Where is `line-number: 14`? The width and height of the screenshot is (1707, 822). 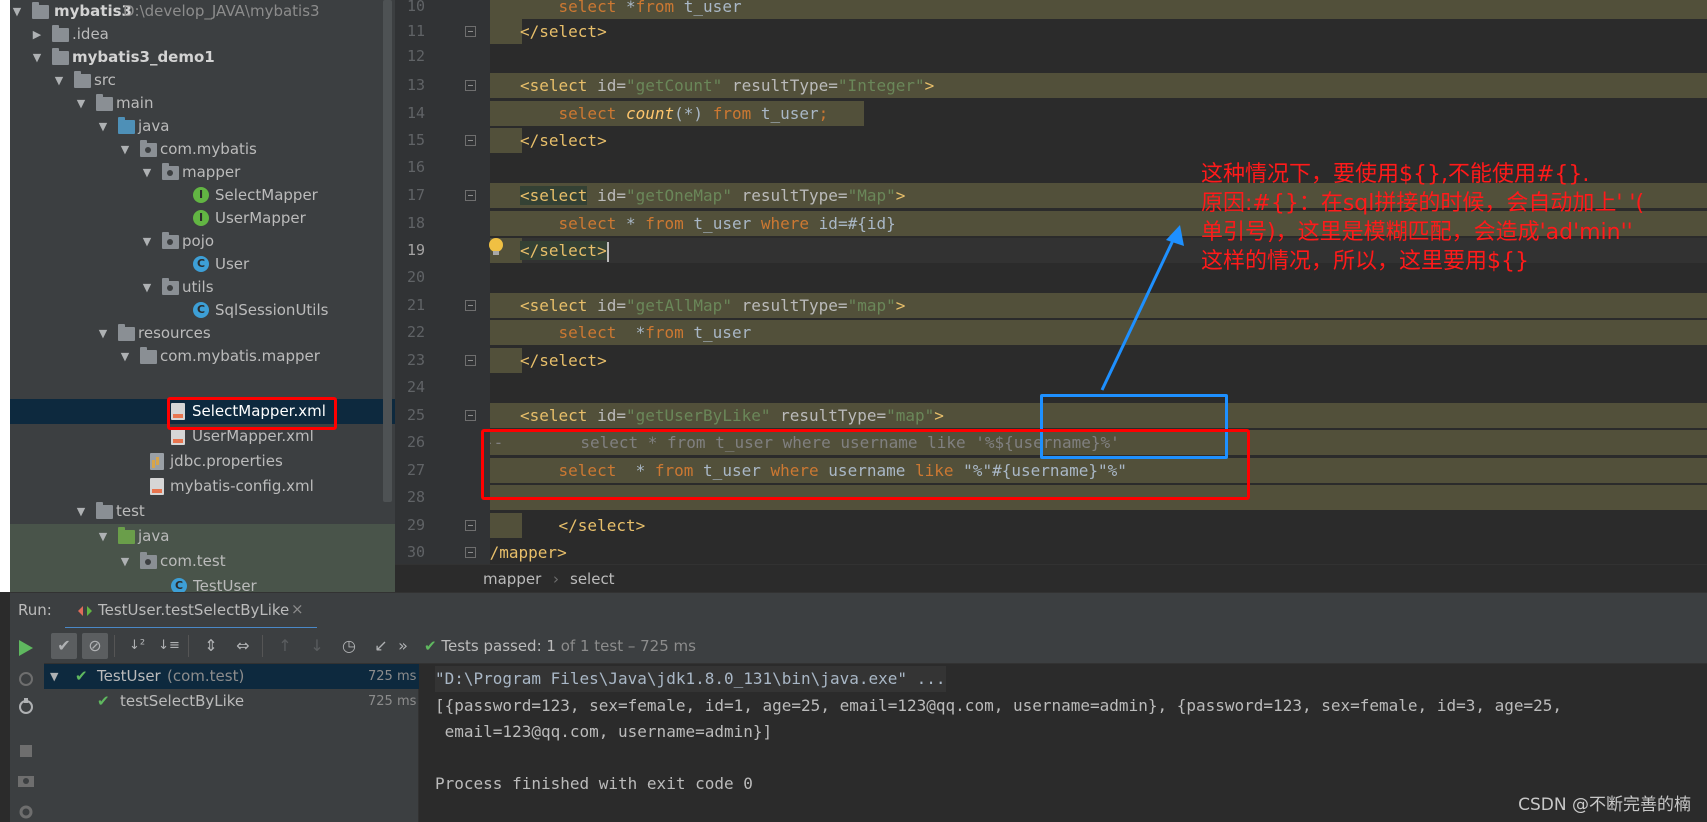 line-number: 14 is located at coordinates (415, 113).